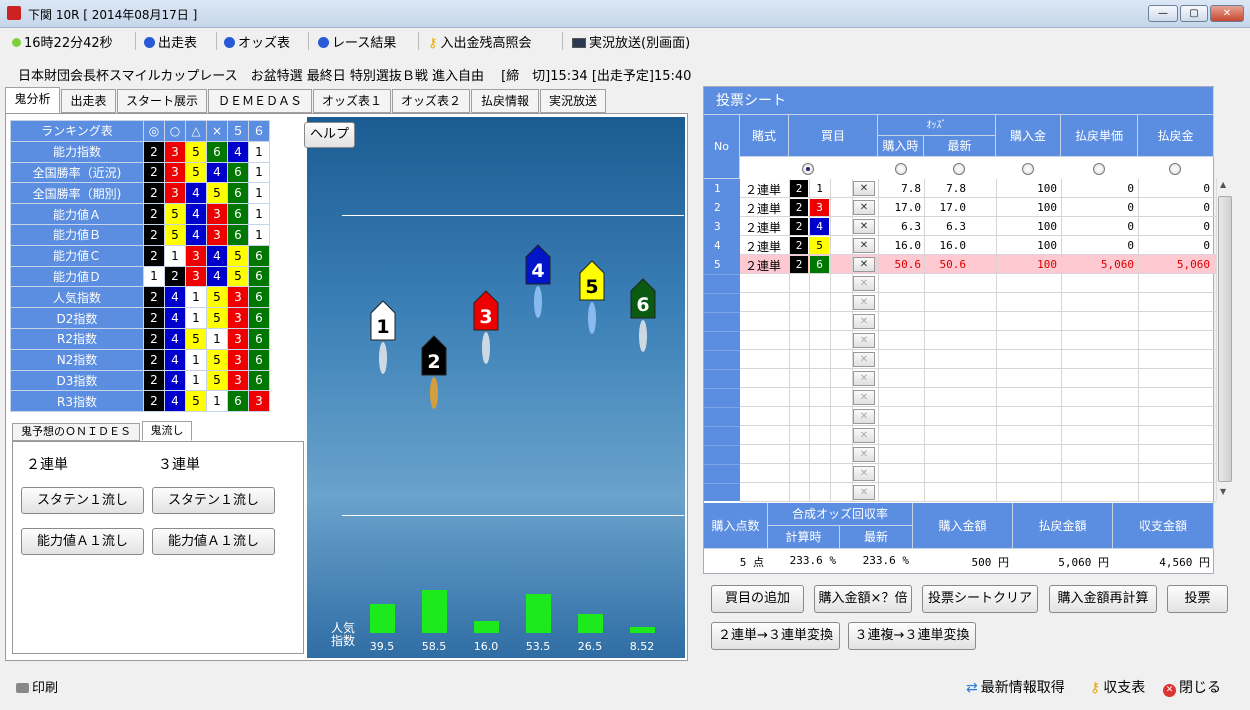 The image size is (1250, 710). I want to click on bet-sheet-scrollbar: ▲ ▼, so click(1224, 339).